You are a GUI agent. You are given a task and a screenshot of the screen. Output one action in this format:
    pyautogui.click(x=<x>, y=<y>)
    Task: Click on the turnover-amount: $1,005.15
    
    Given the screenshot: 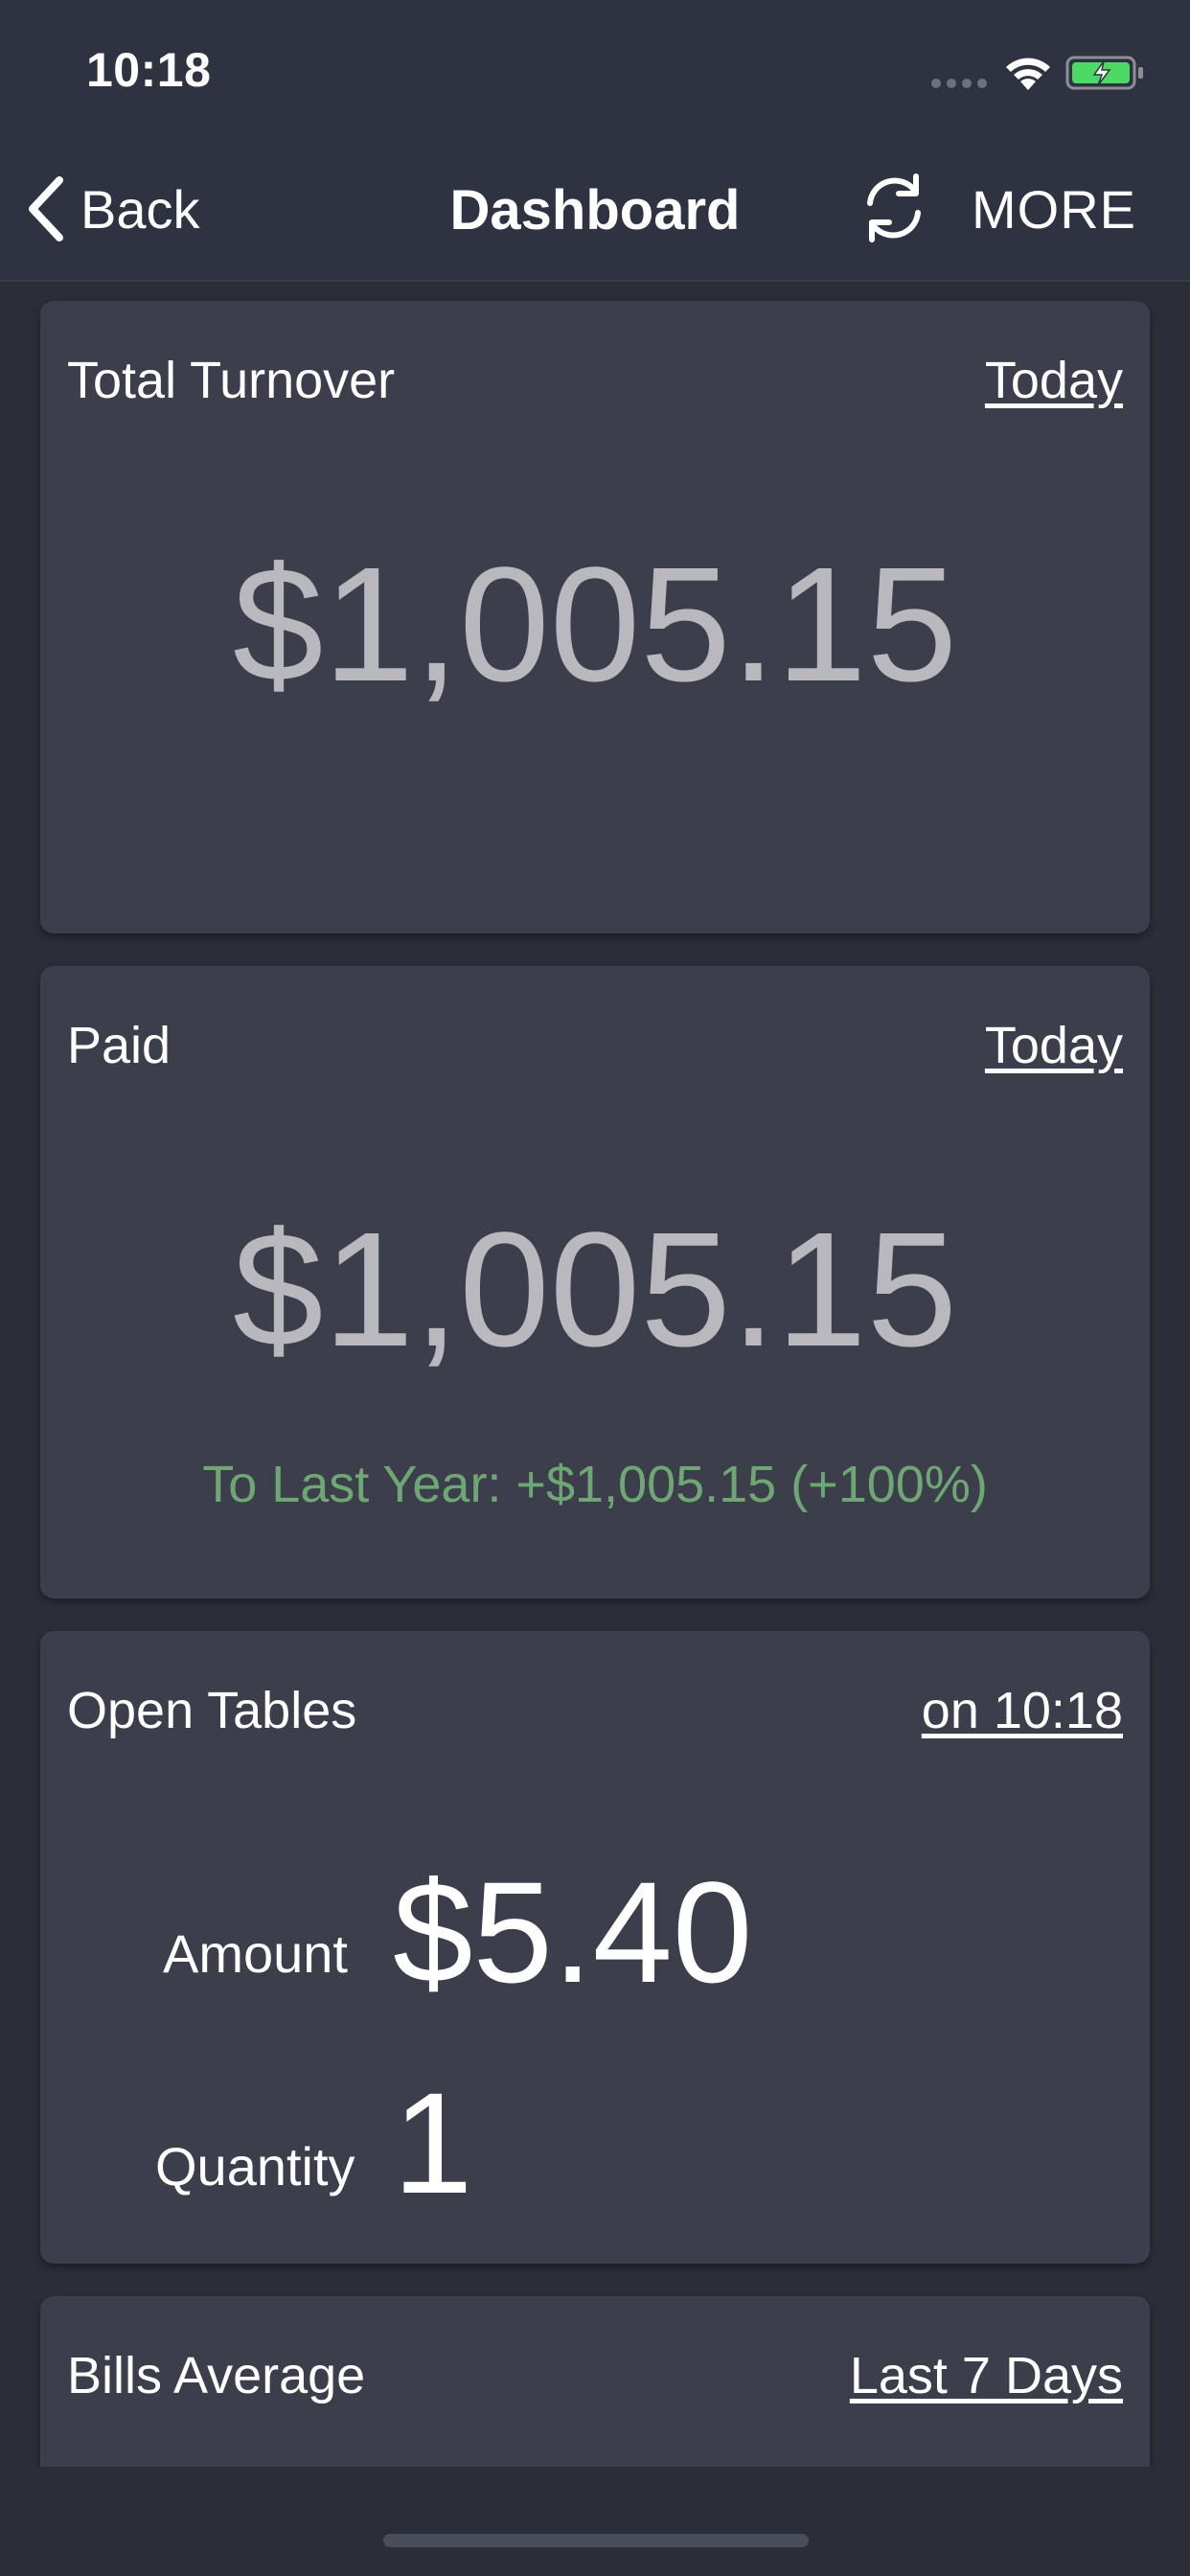 What is the action you would take?
    pyautogui.click(x=595, y=625)
    